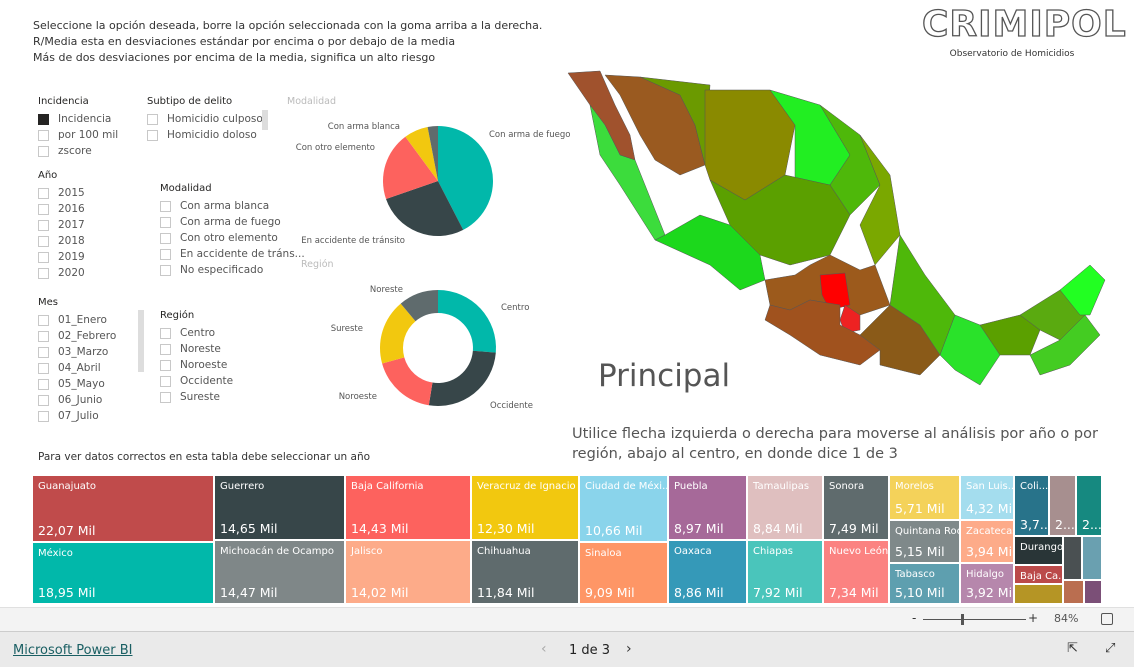 The image size is (1134, 667). I want to click on zoom-level: 84%, so click(1066, 618).